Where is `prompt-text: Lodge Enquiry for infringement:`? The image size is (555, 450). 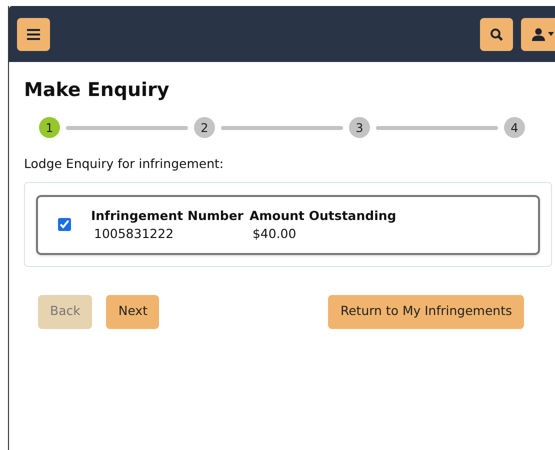 prompt-text: Lodge Enquiry for infringement: is located at coordinates (124, 164).